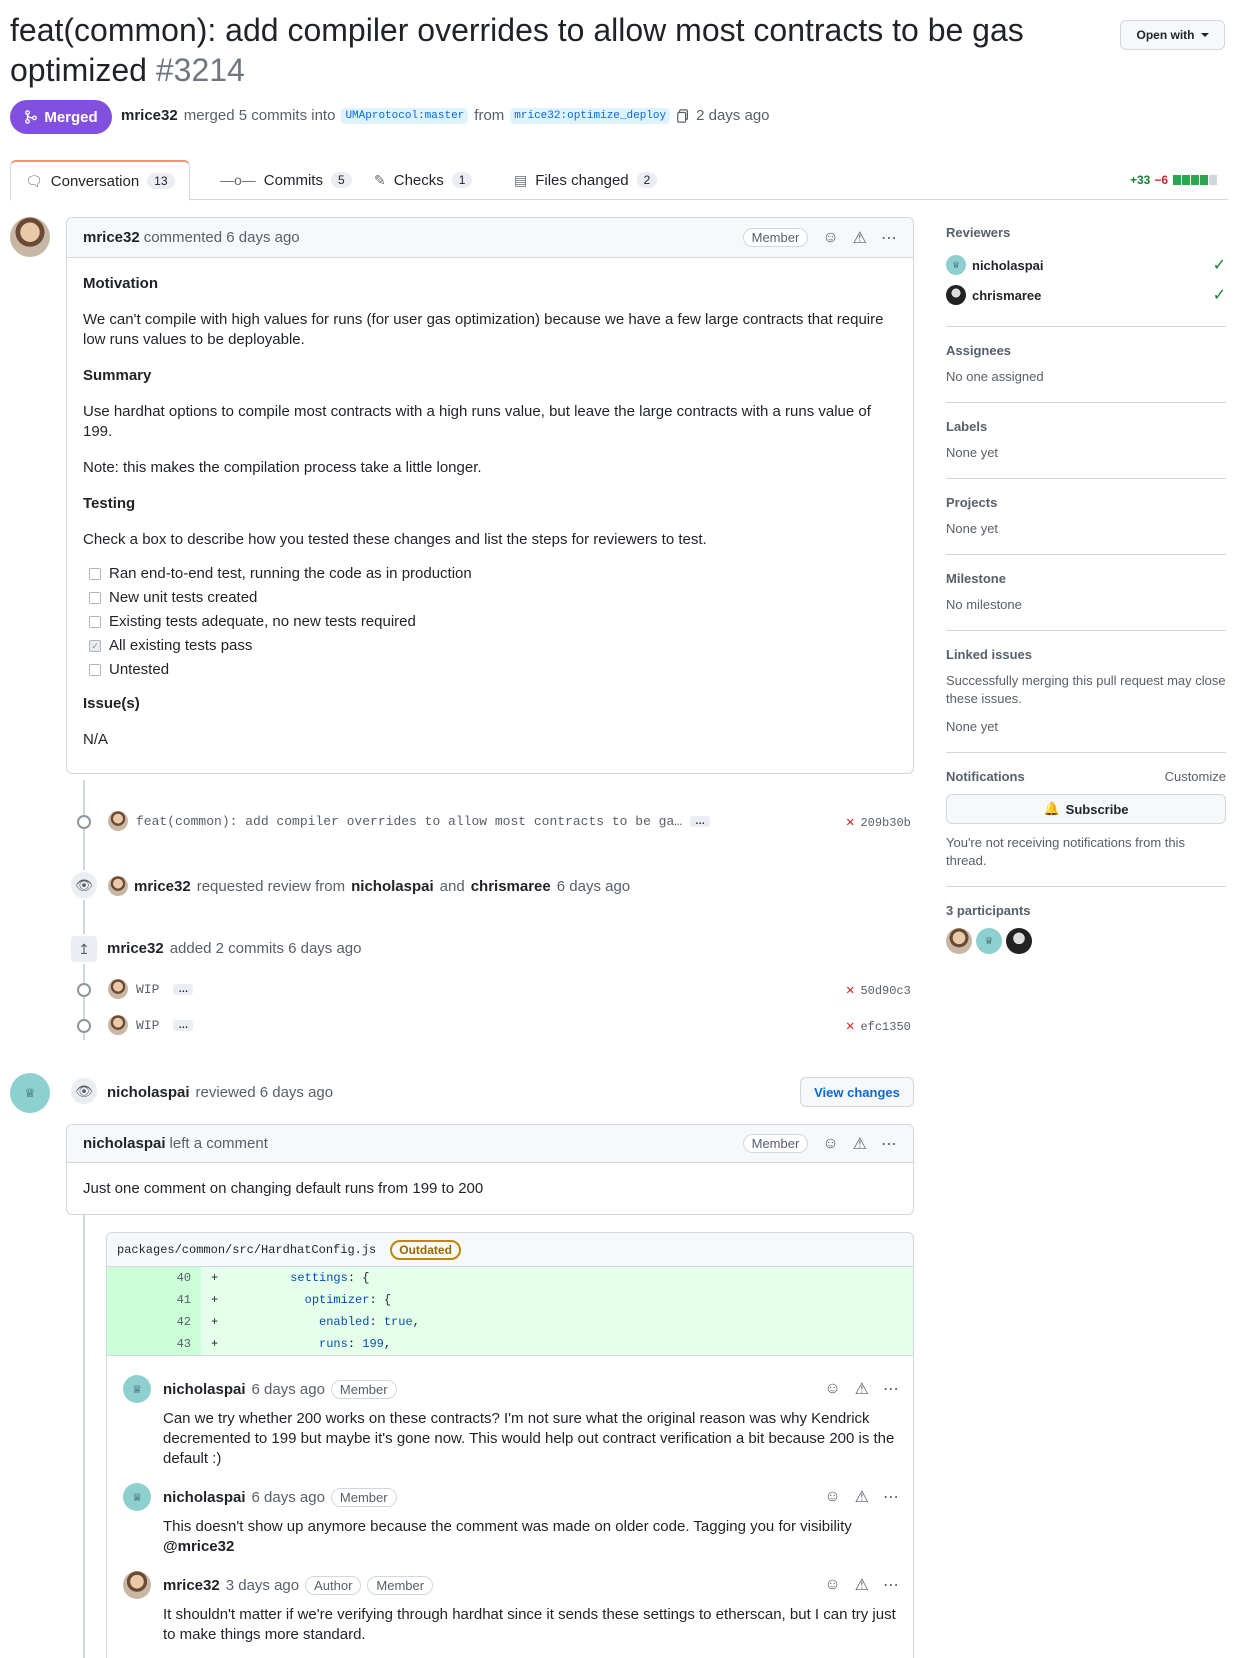  Describe the element at coordinates (161, 181) in the screenshot. I see `tab-count: 13` at that location.